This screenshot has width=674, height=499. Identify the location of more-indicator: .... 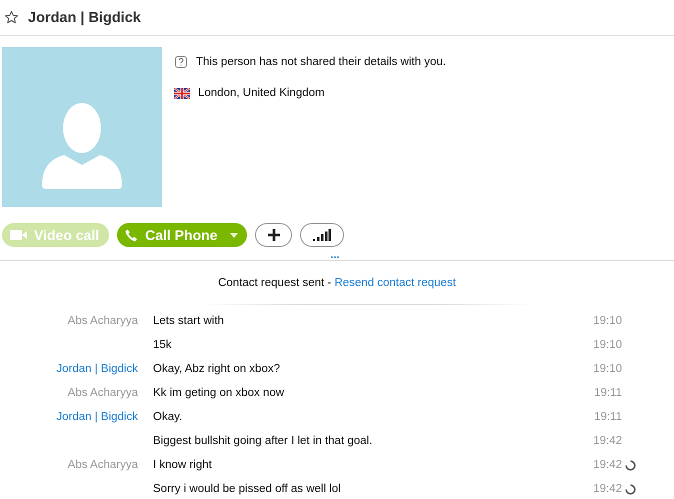
(335, 255).